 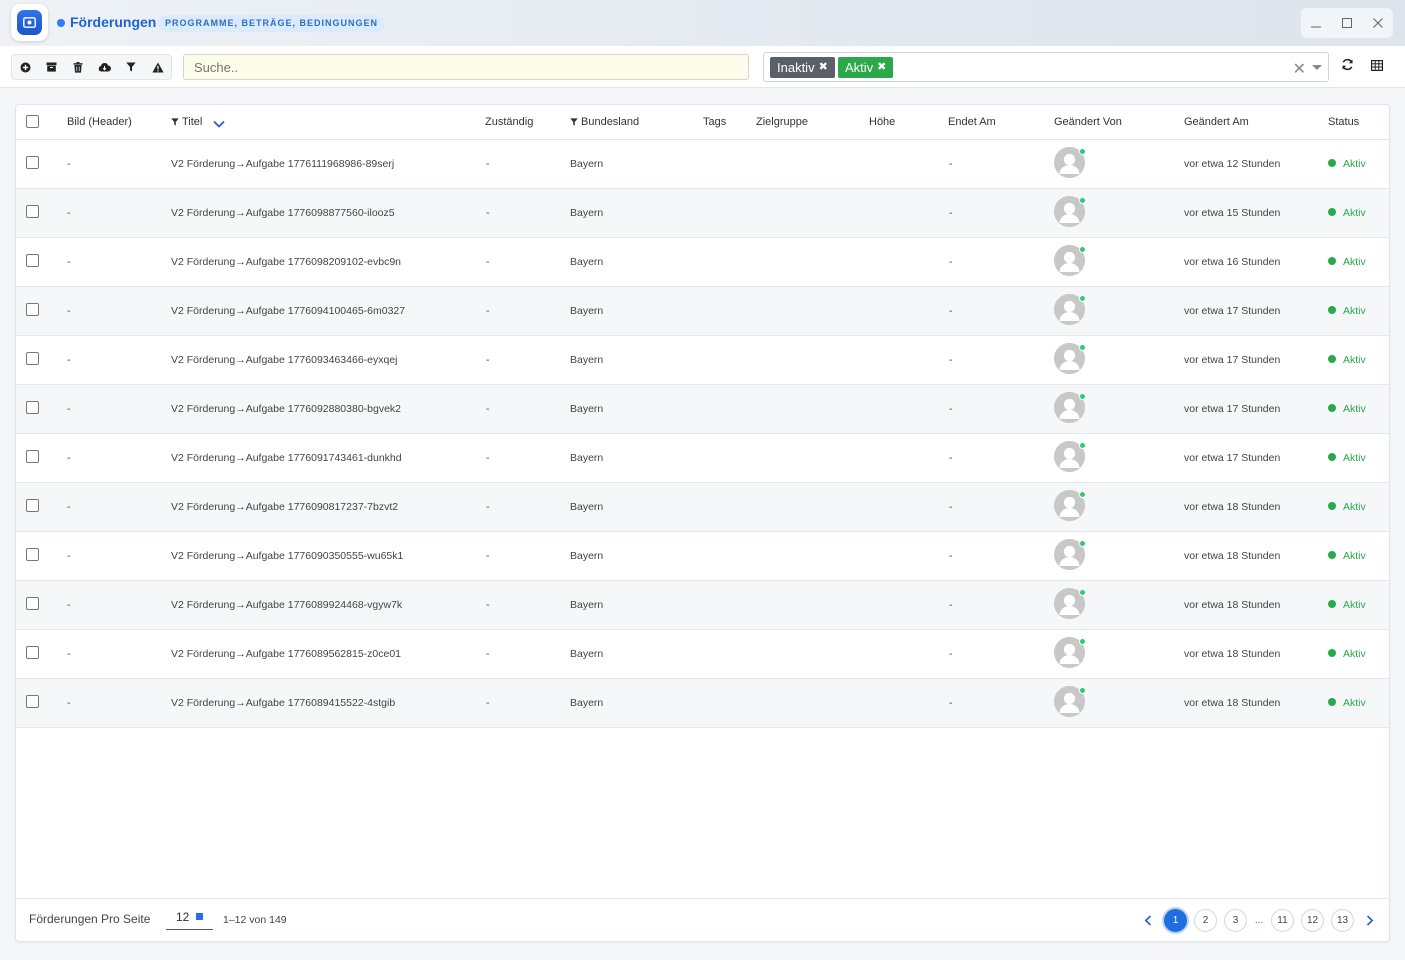 What do you see at coordinates (1232, 311) in the screenshot?
I see `cell-geaendert-am: vor etwa 17 Stunden` at bounding box center [1232, 311].